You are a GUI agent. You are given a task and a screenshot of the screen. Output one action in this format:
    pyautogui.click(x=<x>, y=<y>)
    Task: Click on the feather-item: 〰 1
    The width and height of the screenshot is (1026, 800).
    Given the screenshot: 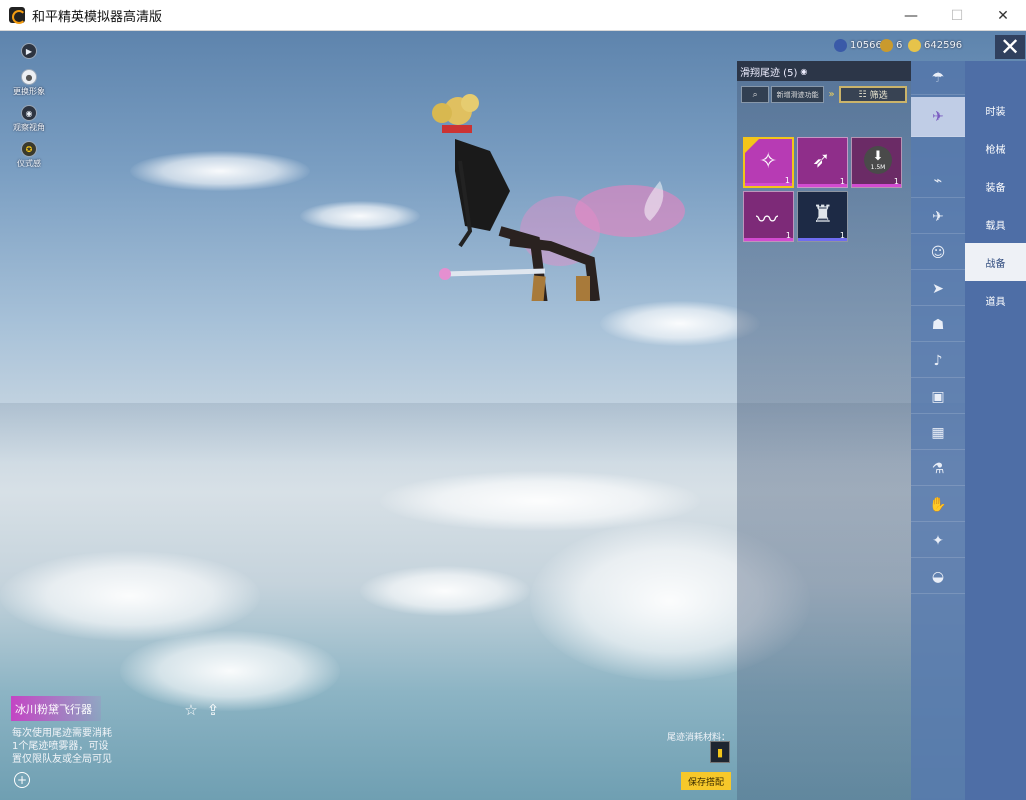 What is the action you would take?
    pyautogui.click(x=768, y=216)
    